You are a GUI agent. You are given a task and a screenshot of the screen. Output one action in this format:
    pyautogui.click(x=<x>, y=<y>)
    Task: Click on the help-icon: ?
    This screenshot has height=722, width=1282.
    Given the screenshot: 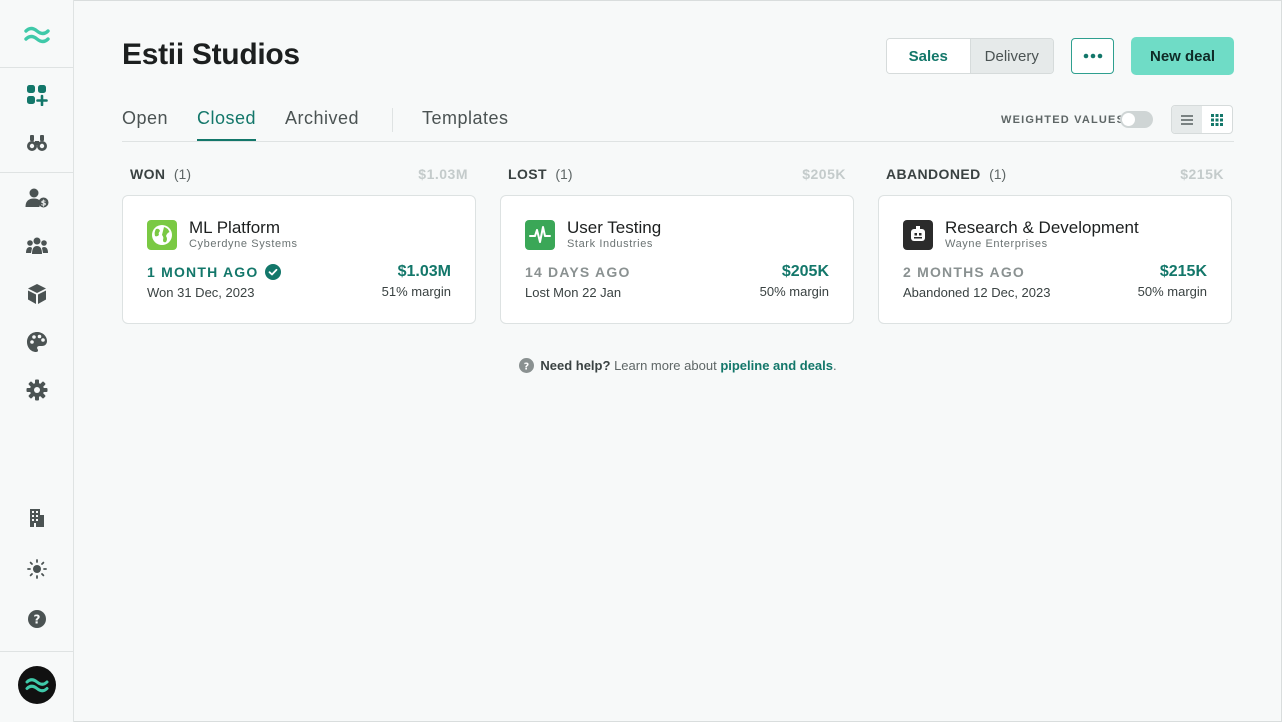 What is the action you would take?
    pyautogui.click(x=37, y=619)
    